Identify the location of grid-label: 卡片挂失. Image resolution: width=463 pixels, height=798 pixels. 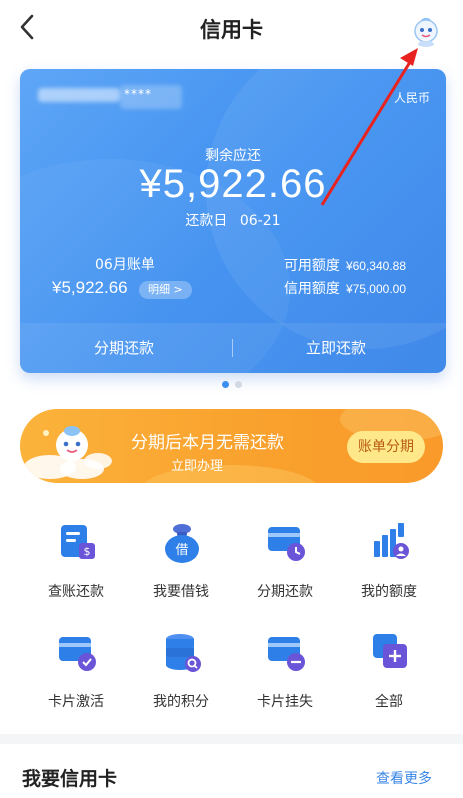
(285, 702).